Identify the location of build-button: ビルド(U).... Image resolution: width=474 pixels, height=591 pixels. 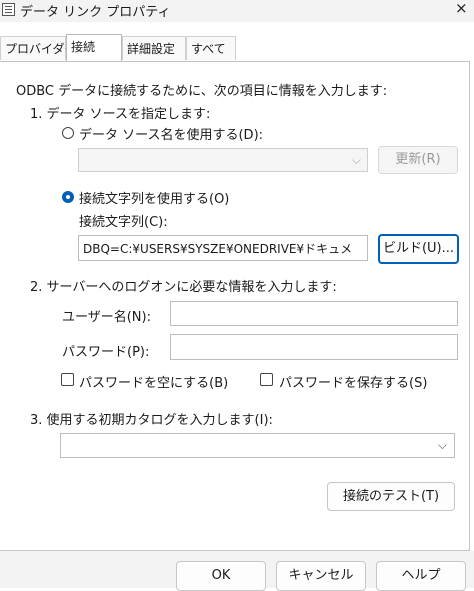
(418, 249).